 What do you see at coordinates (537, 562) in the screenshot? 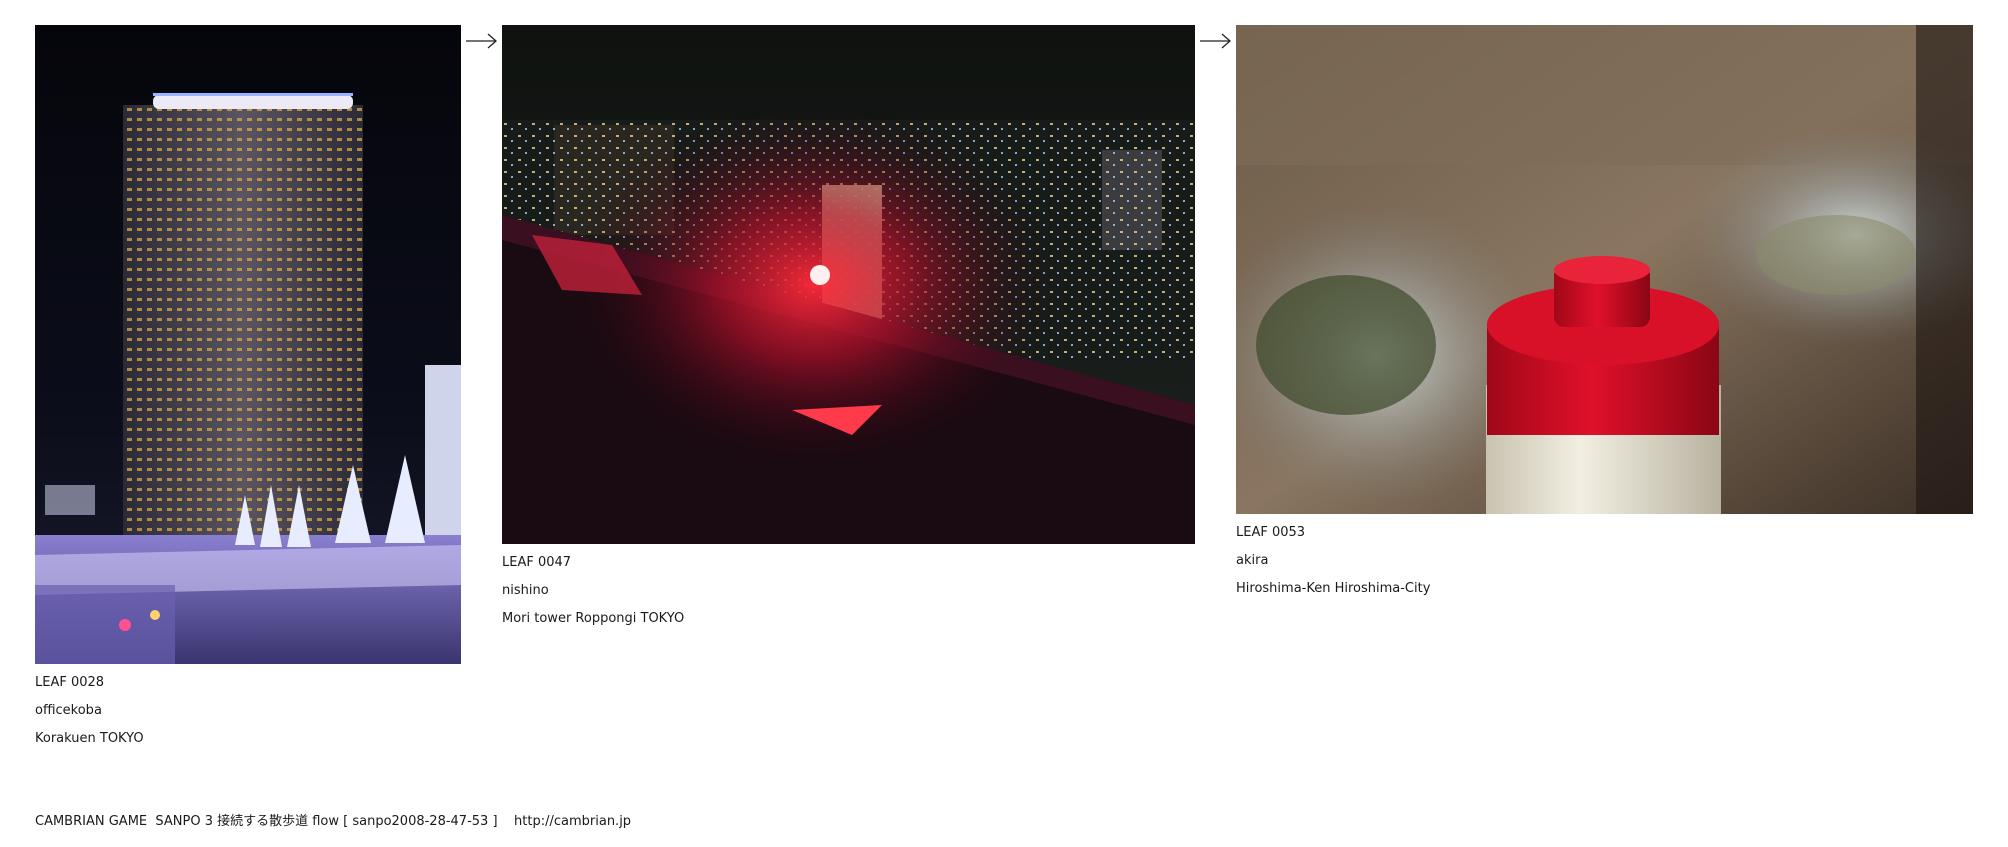
I see `leaf-id: LEAF 0047` at bounding box center [537, 562].